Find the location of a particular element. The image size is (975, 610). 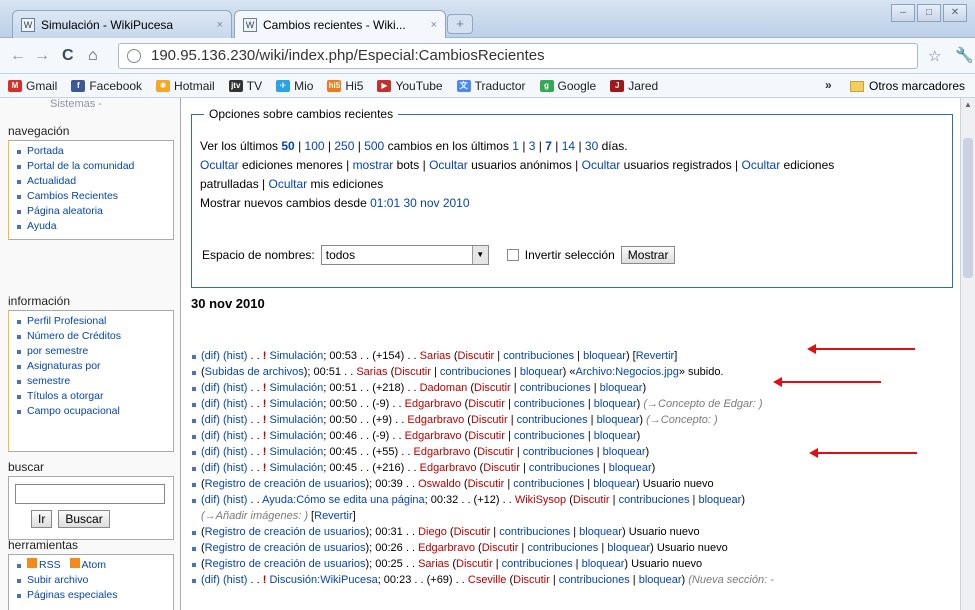

bookmark-google: g Google is located at coordinates (567, 86).